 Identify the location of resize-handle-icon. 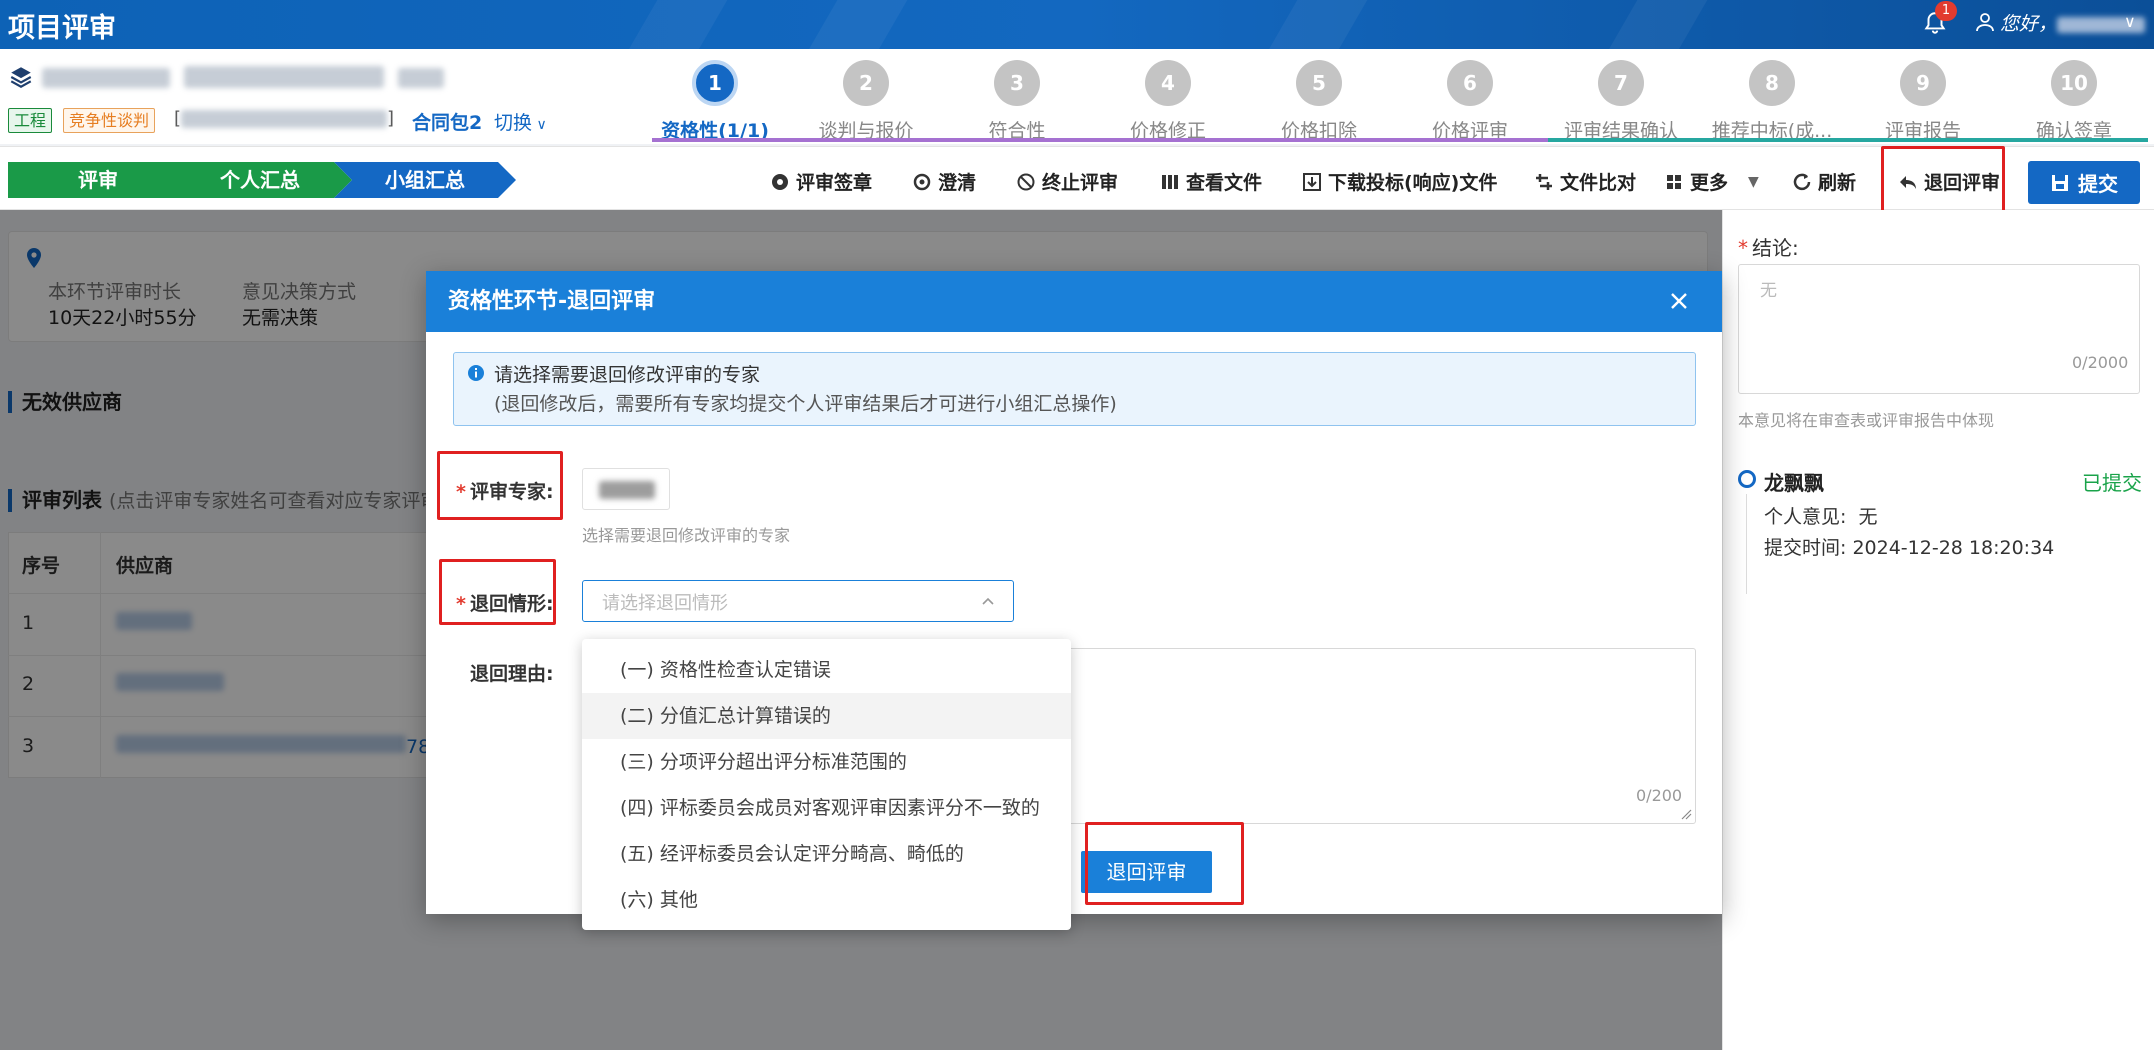
(1686, 814).